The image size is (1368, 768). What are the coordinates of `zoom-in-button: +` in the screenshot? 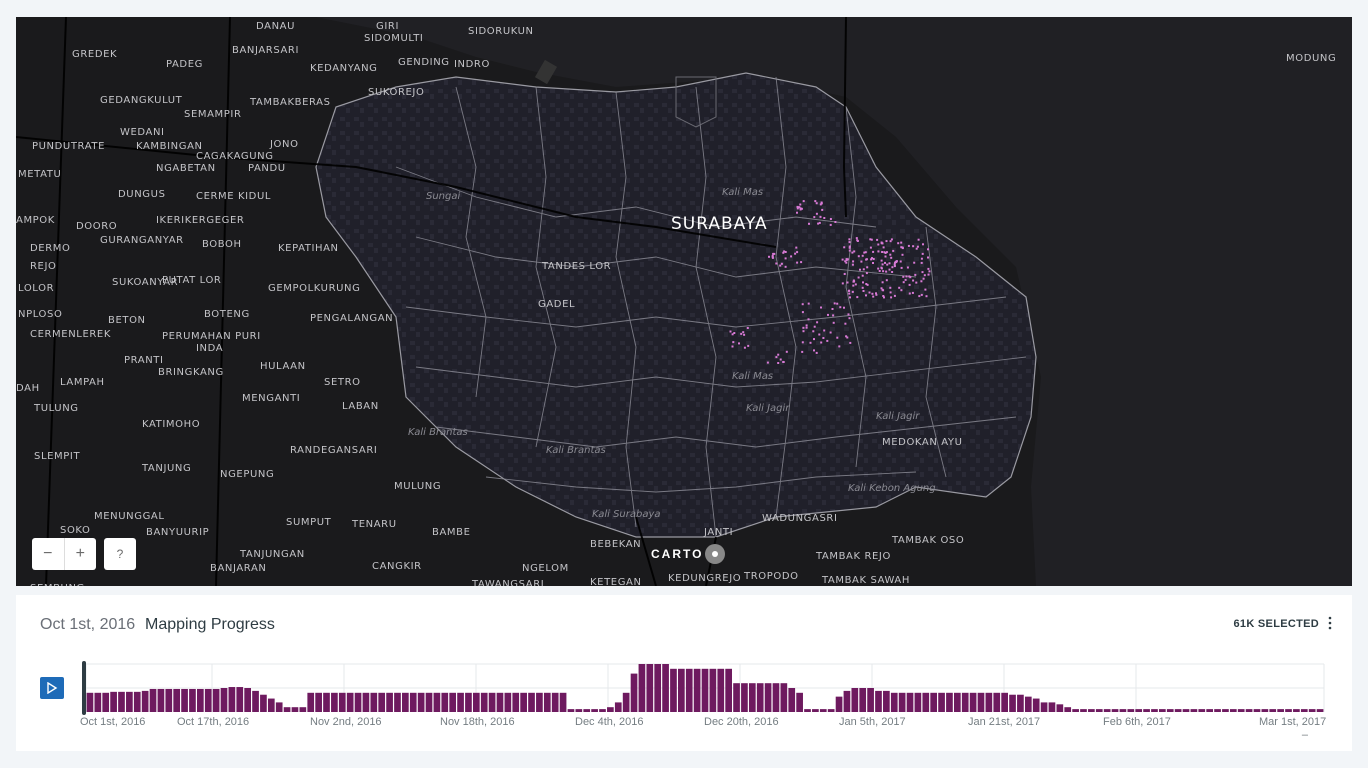 It's located at (81, 554).